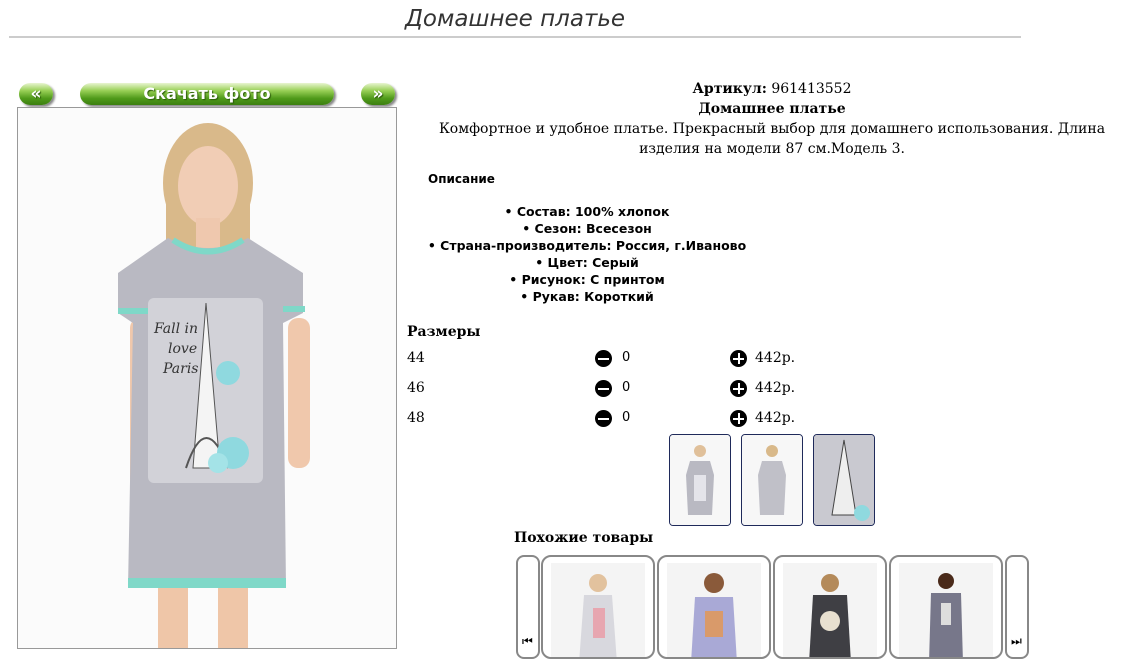  What do you see at coordinates (587, 211) in the screenshot?
I see `property-item: • Состав: 100% хлопок` at bounding box center [587, 211].